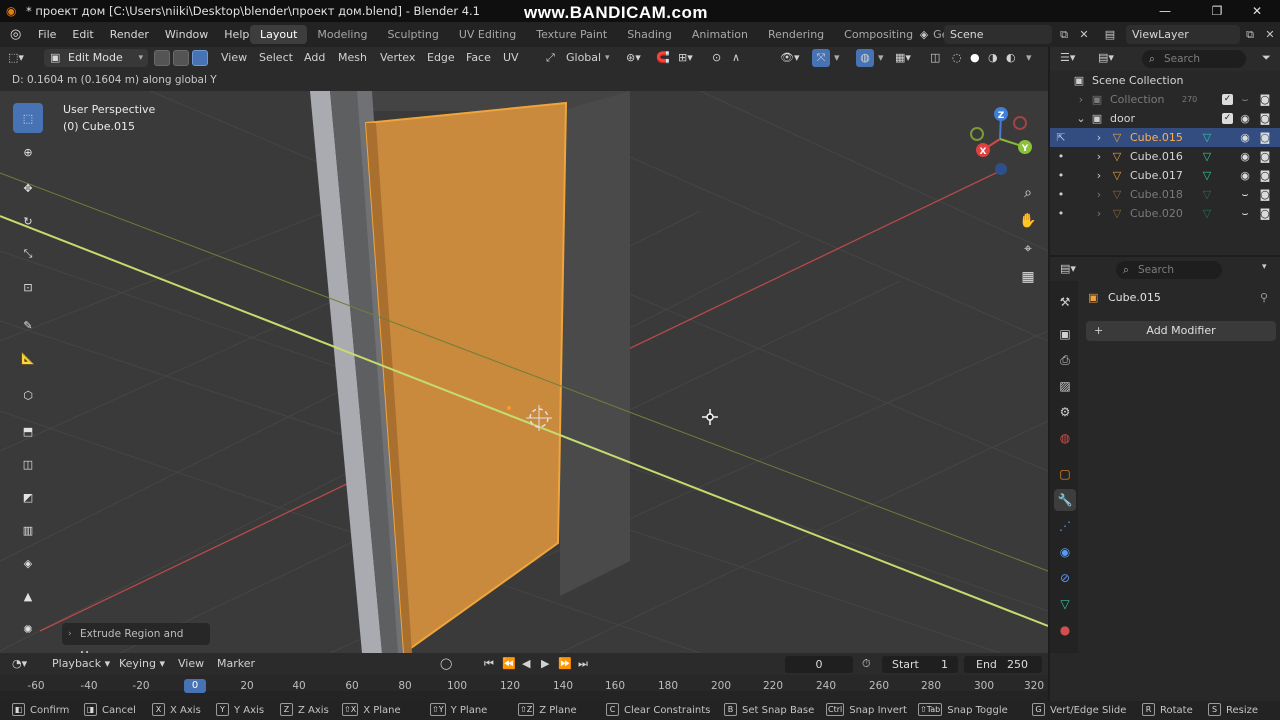  What do you see at coordinates (924, 34) in the screenshot?
I see `scene-selector-icon: ◈` at bounding box center [924, 34].